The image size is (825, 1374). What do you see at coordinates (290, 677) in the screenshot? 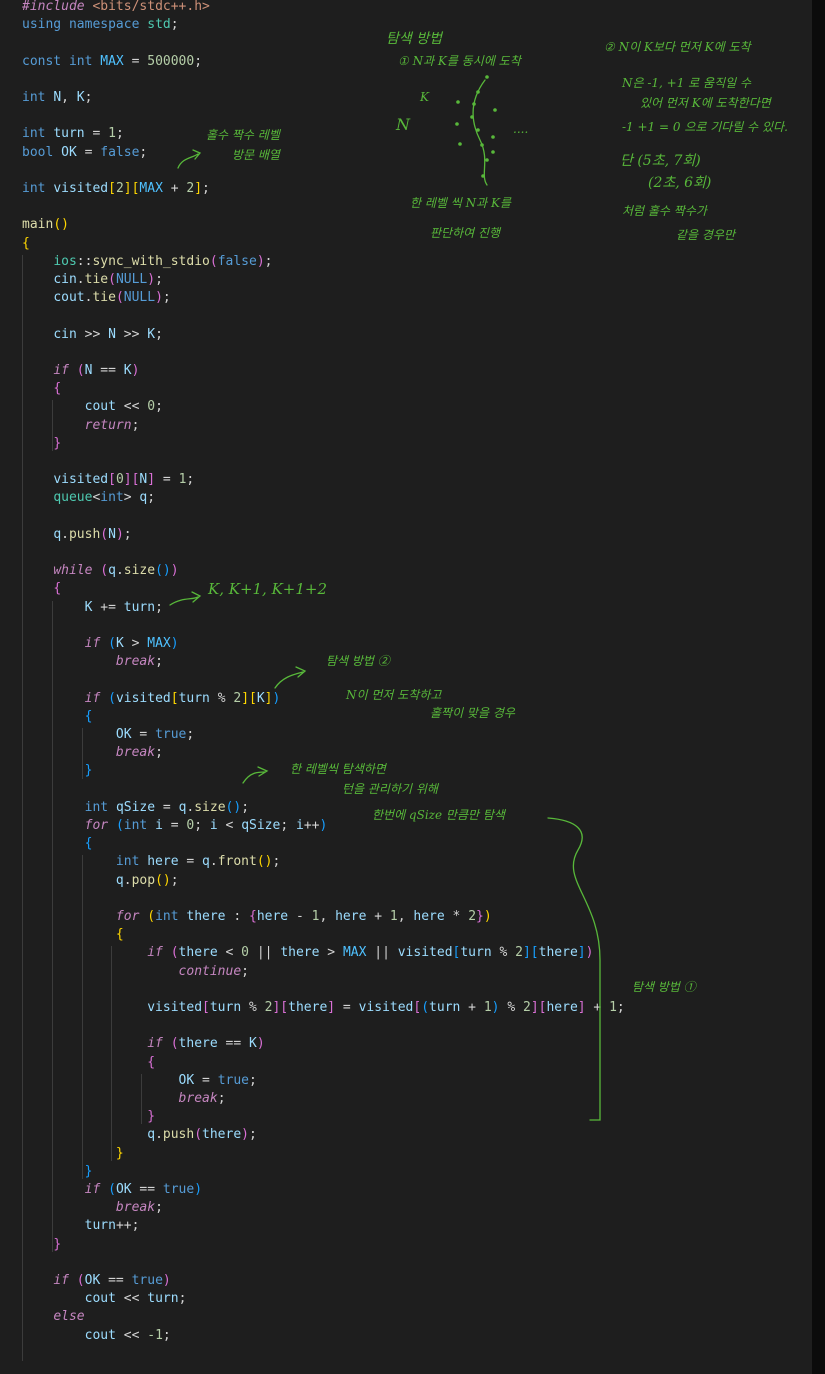
I see `arrow-method2` at bounding box center [290, 677].